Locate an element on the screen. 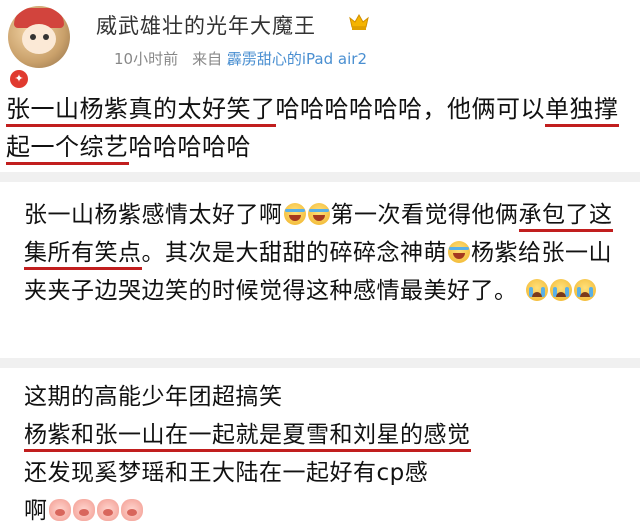 The height and width of the screenshot is (531, 640). avatar is located at coordinates (39, 37).